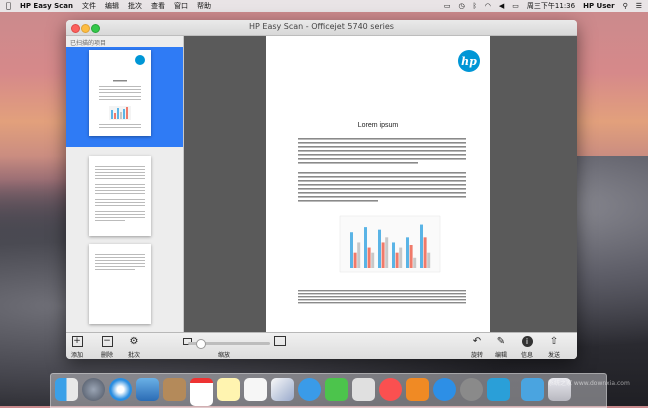 The height and width of the screenshot is (408, 648). I want to click on notification-icon: ☰, so click(639, 6).